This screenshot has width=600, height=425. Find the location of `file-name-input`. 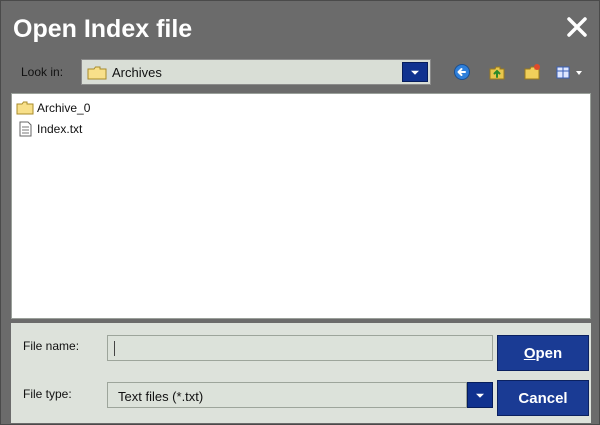

file-name-input is located at coordinates (300, 348).